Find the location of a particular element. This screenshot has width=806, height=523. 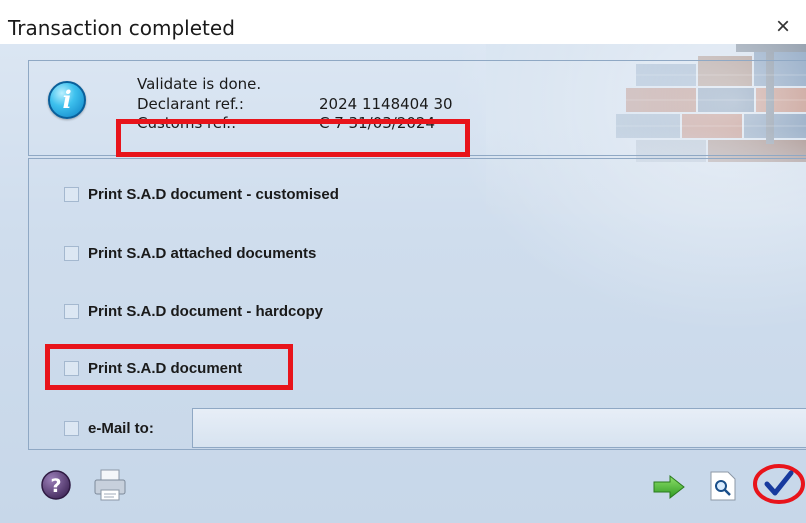

magnifier-page-icon is located at coordinates (723, 488).